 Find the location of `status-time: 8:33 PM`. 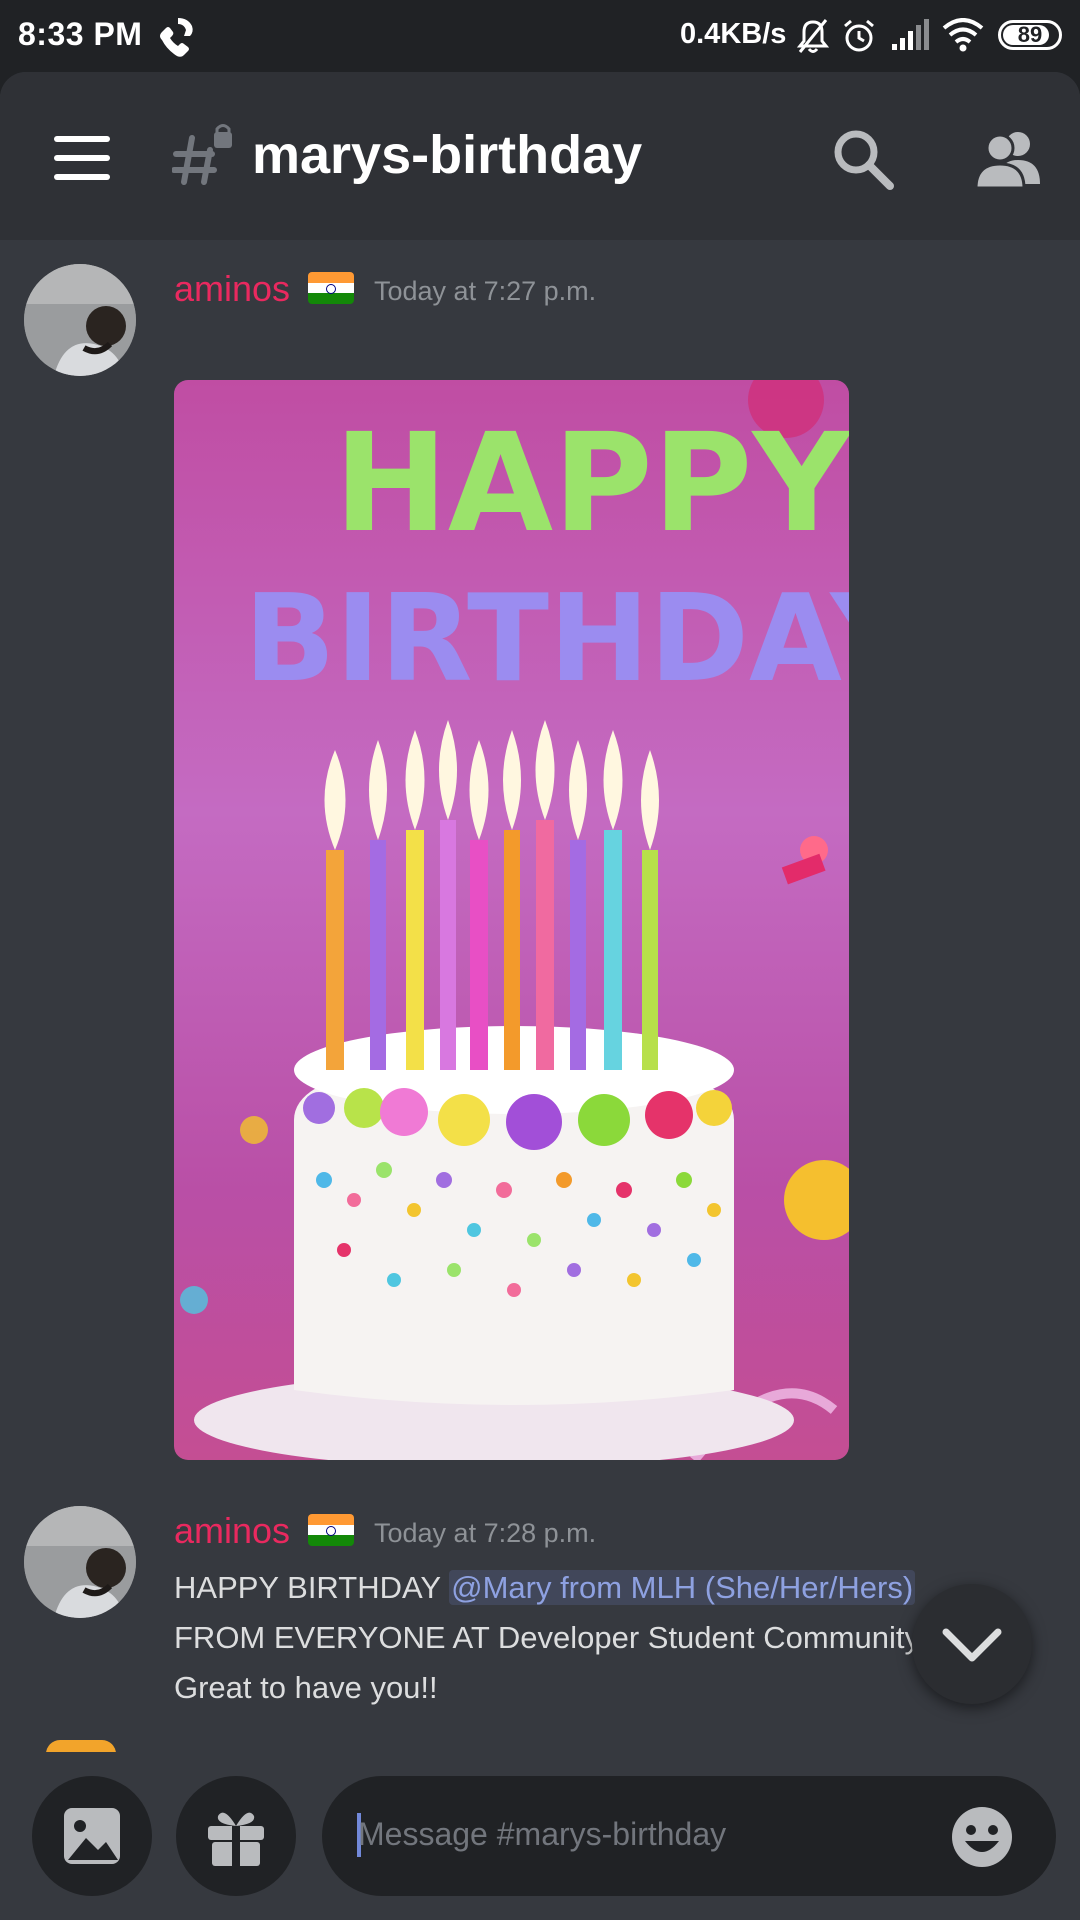

status-time: 8:33 PM is located at coordinates (80, 34).